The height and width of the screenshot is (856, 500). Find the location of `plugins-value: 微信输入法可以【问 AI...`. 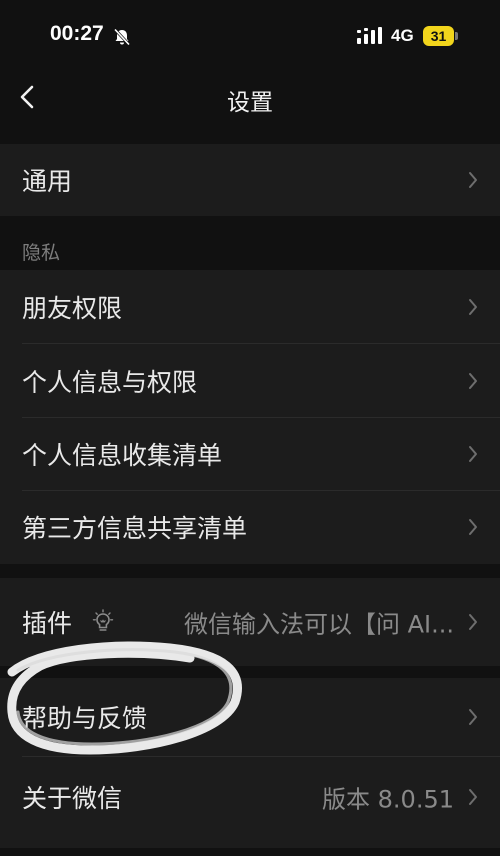

plugins-value: 微信输入法可以【问 AI... is located at coordinates (318, 624).